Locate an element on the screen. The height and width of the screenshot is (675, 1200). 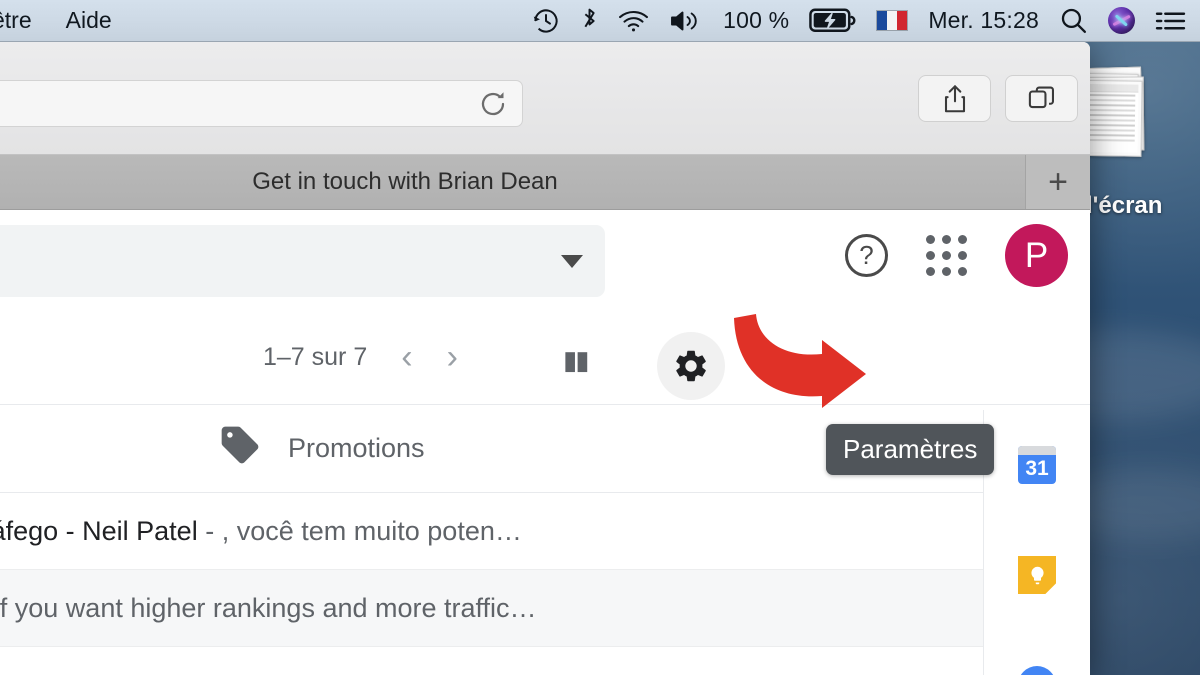
address-bar: m is located at coordinates (261, 103).